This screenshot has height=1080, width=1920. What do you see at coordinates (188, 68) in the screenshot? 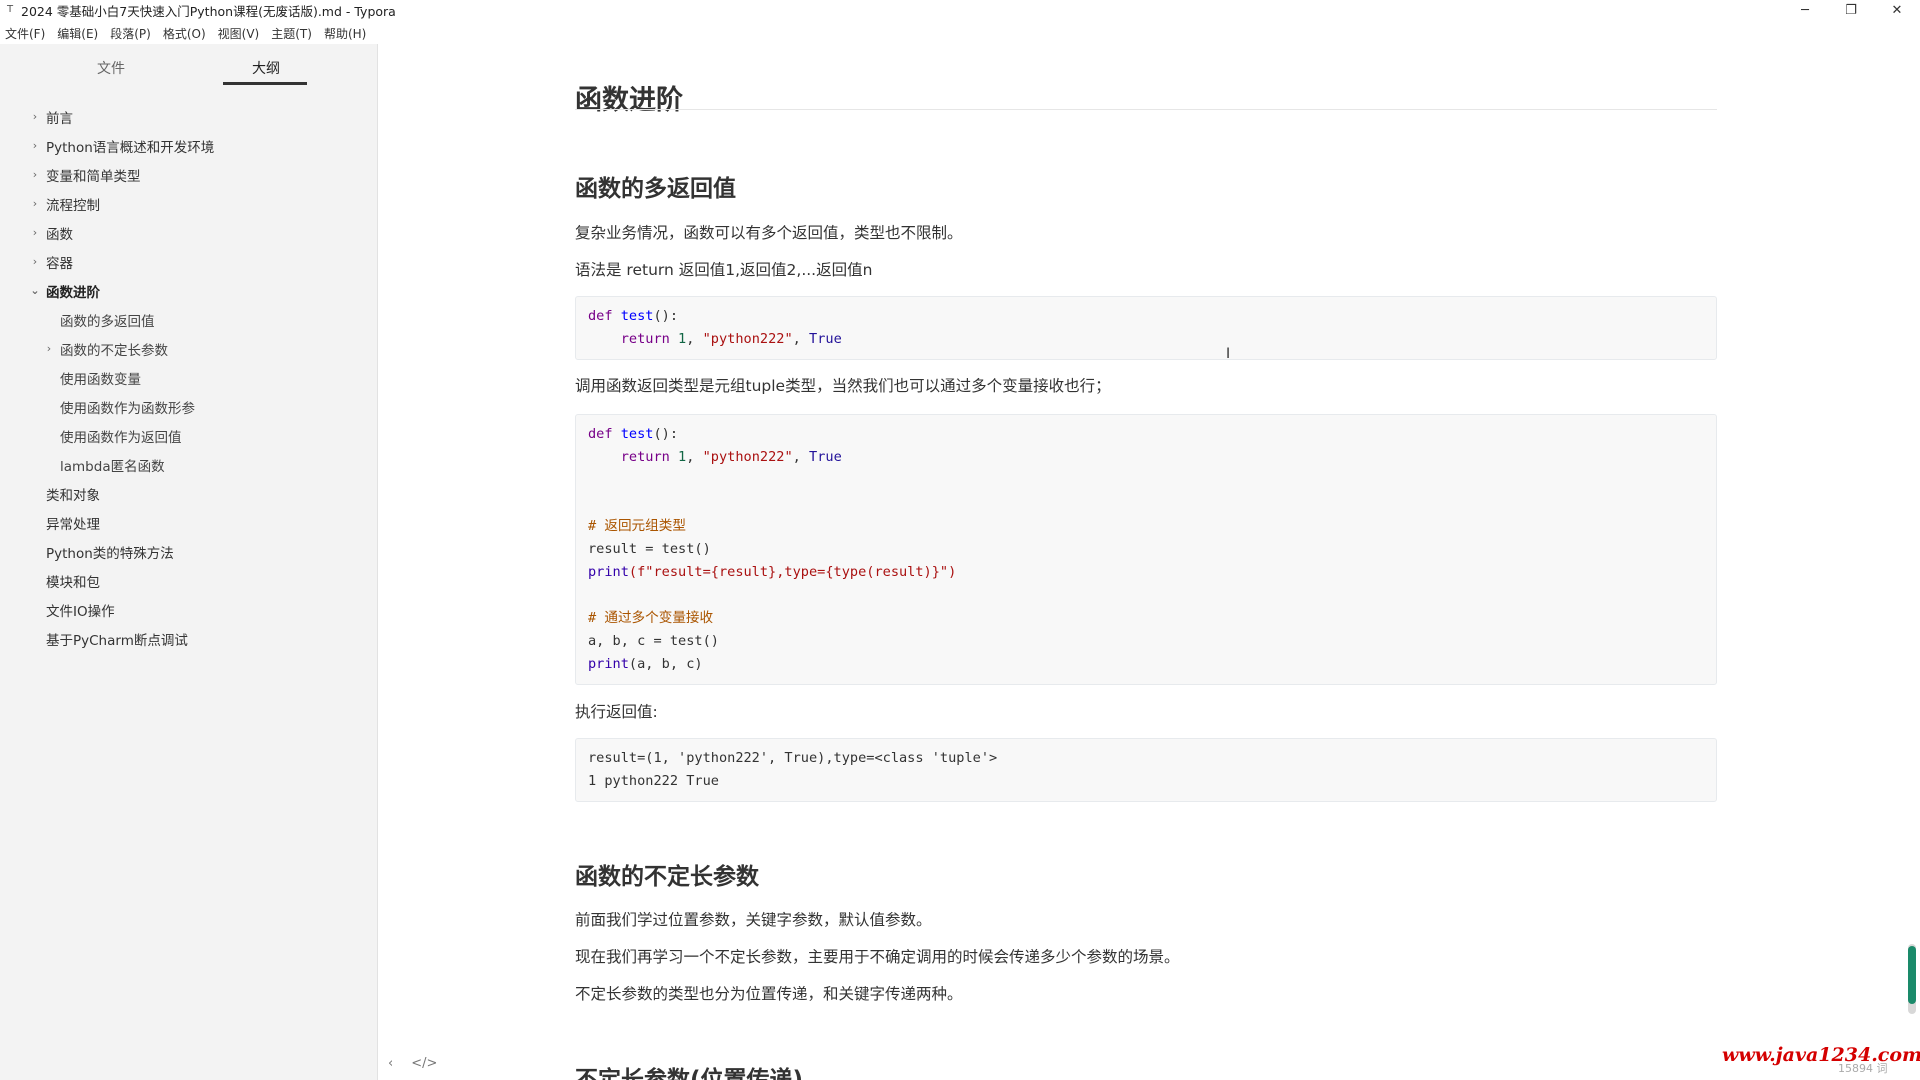
I see `sidebar-tabs: 文件 大纲` at bounding box center [188, 68].